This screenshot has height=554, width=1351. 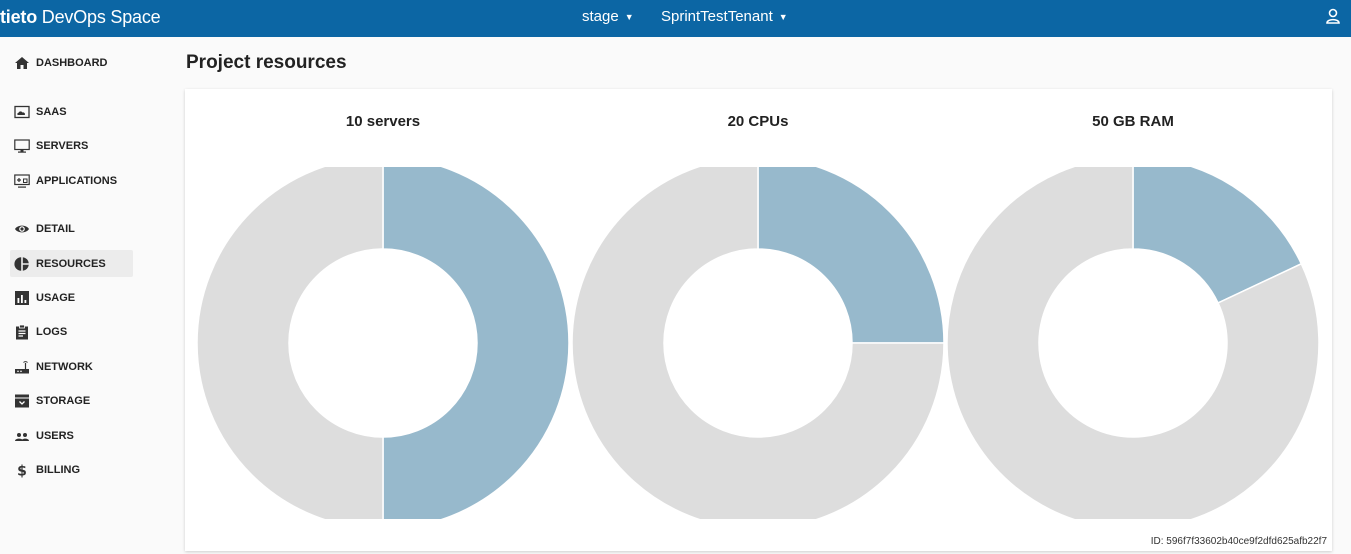 I want to click on sidebar-item-usage: USAGE, so click(x=71, y=297).